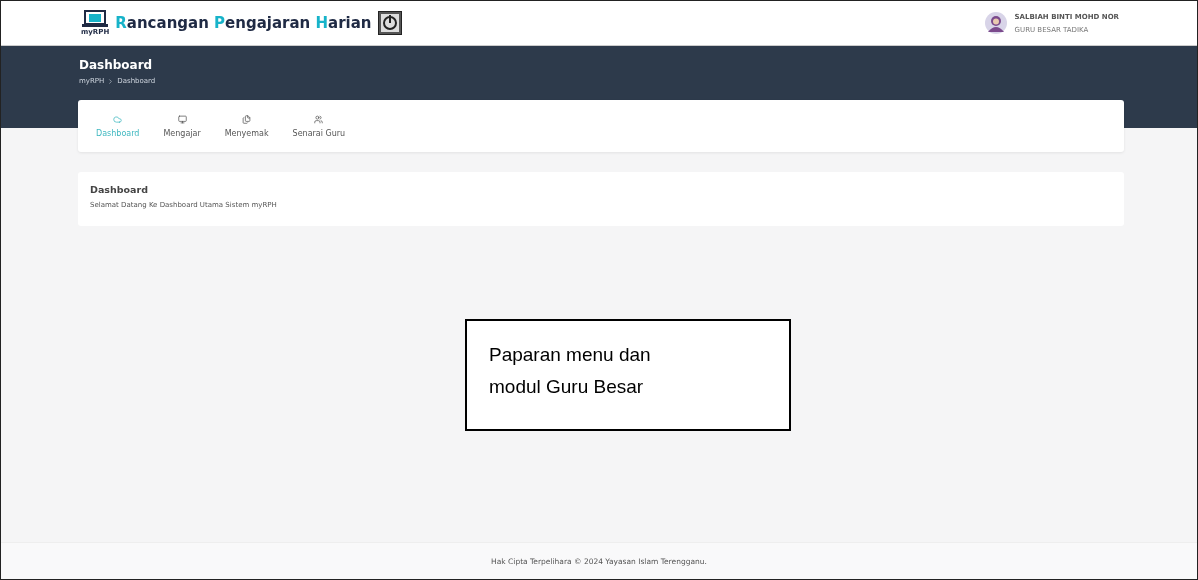  I want to click on annotation-text: Paparan menu dan, so click(570, 355).